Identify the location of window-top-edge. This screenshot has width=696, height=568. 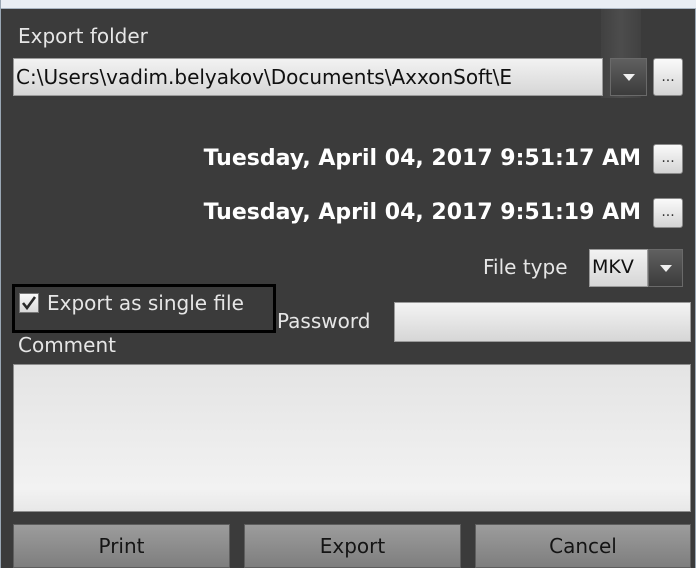
(348, 4).